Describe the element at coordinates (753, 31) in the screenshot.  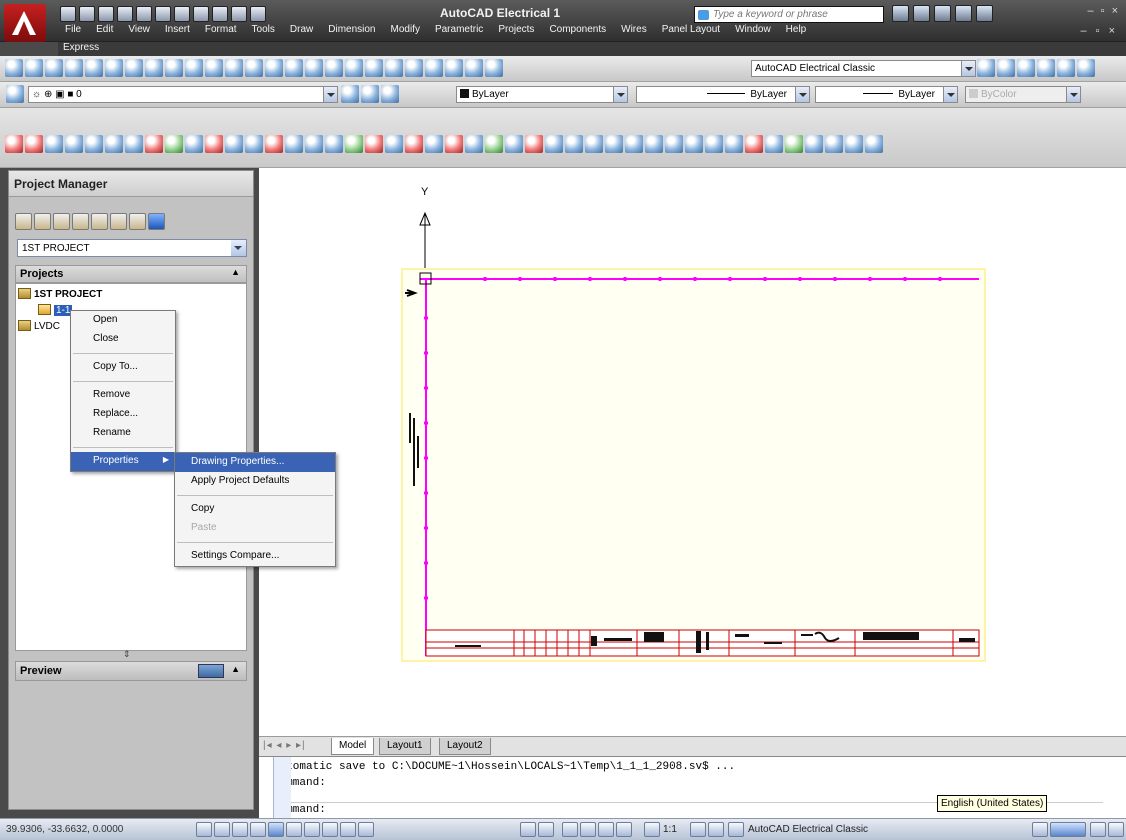
I see `menu-window: Window` at that location.